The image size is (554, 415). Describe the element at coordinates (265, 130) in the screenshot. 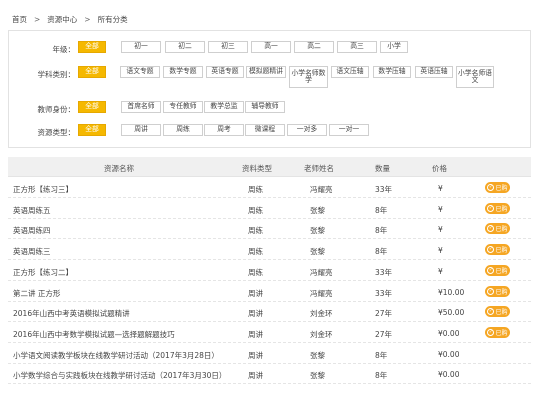

I see `type-option-4: 微课程` at that location.